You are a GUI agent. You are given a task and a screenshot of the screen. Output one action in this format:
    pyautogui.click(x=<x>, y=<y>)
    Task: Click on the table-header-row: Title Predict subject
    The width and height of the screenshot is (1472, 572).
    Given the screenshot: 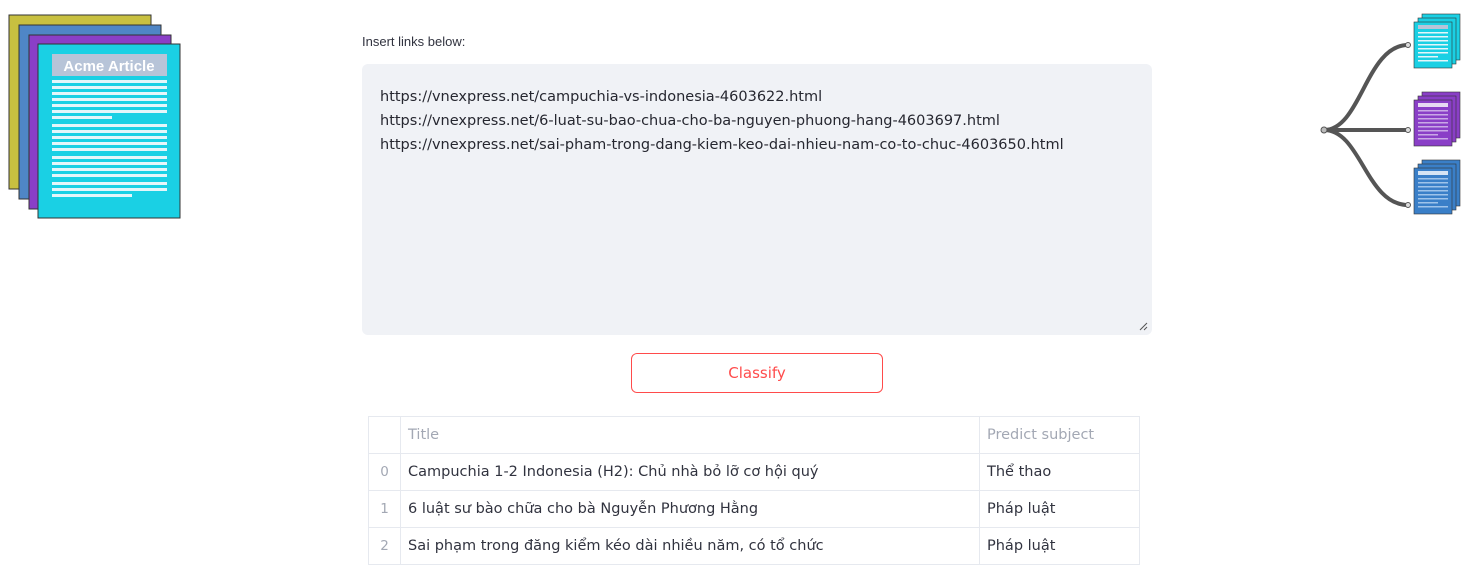 What is the action you would take?
    pyautogui.click(x=754, y=435)
    